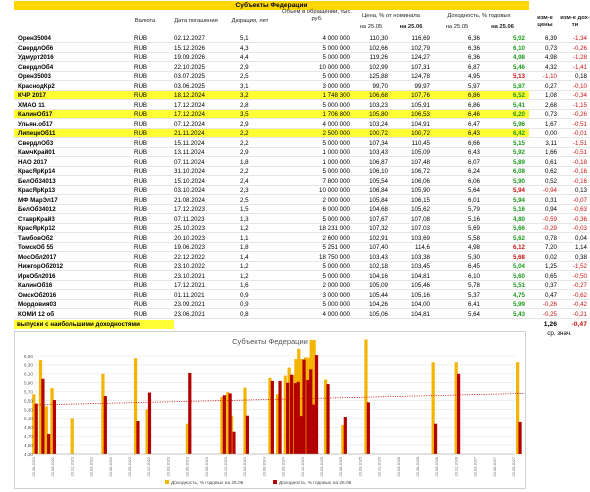  I want to click on yield-may-cell: 6,45, so click(473, 266).